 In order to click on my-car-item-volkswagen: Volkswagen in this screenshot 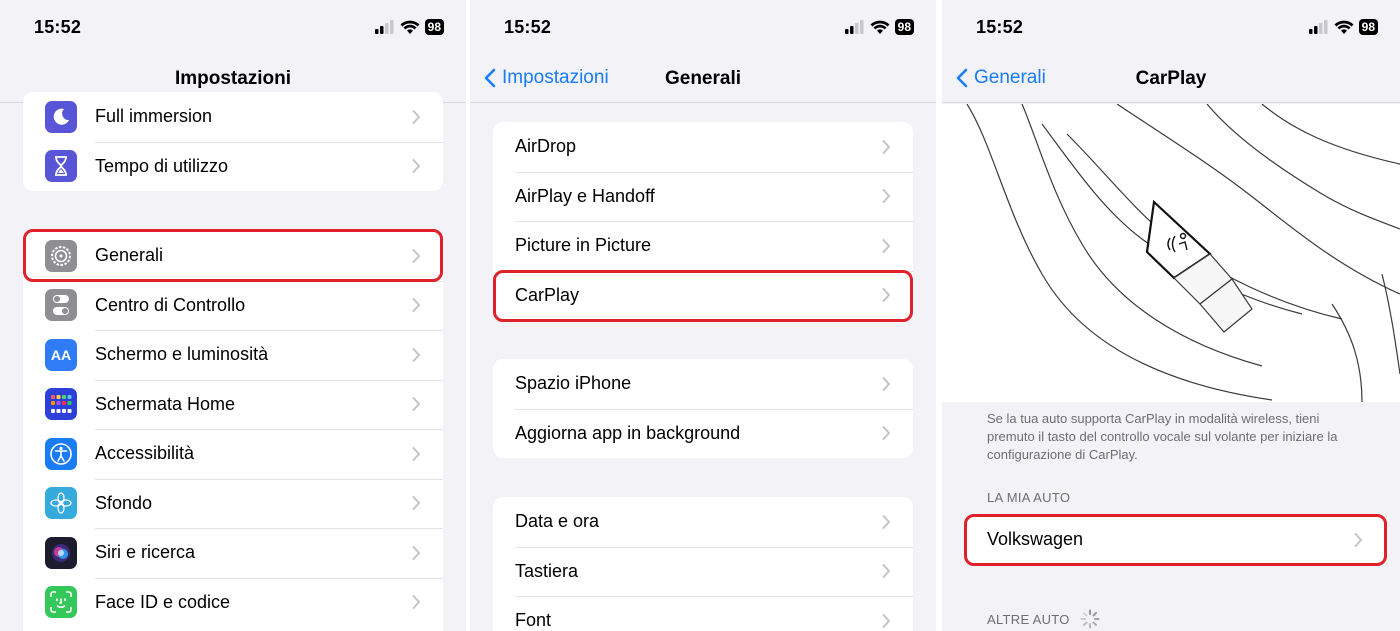, I will do `click(1175, 539)`.